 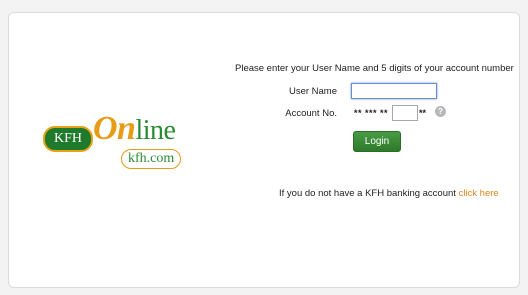 I want to click on account-masked-prefix: ** *** **, so click(x=371, y=113).